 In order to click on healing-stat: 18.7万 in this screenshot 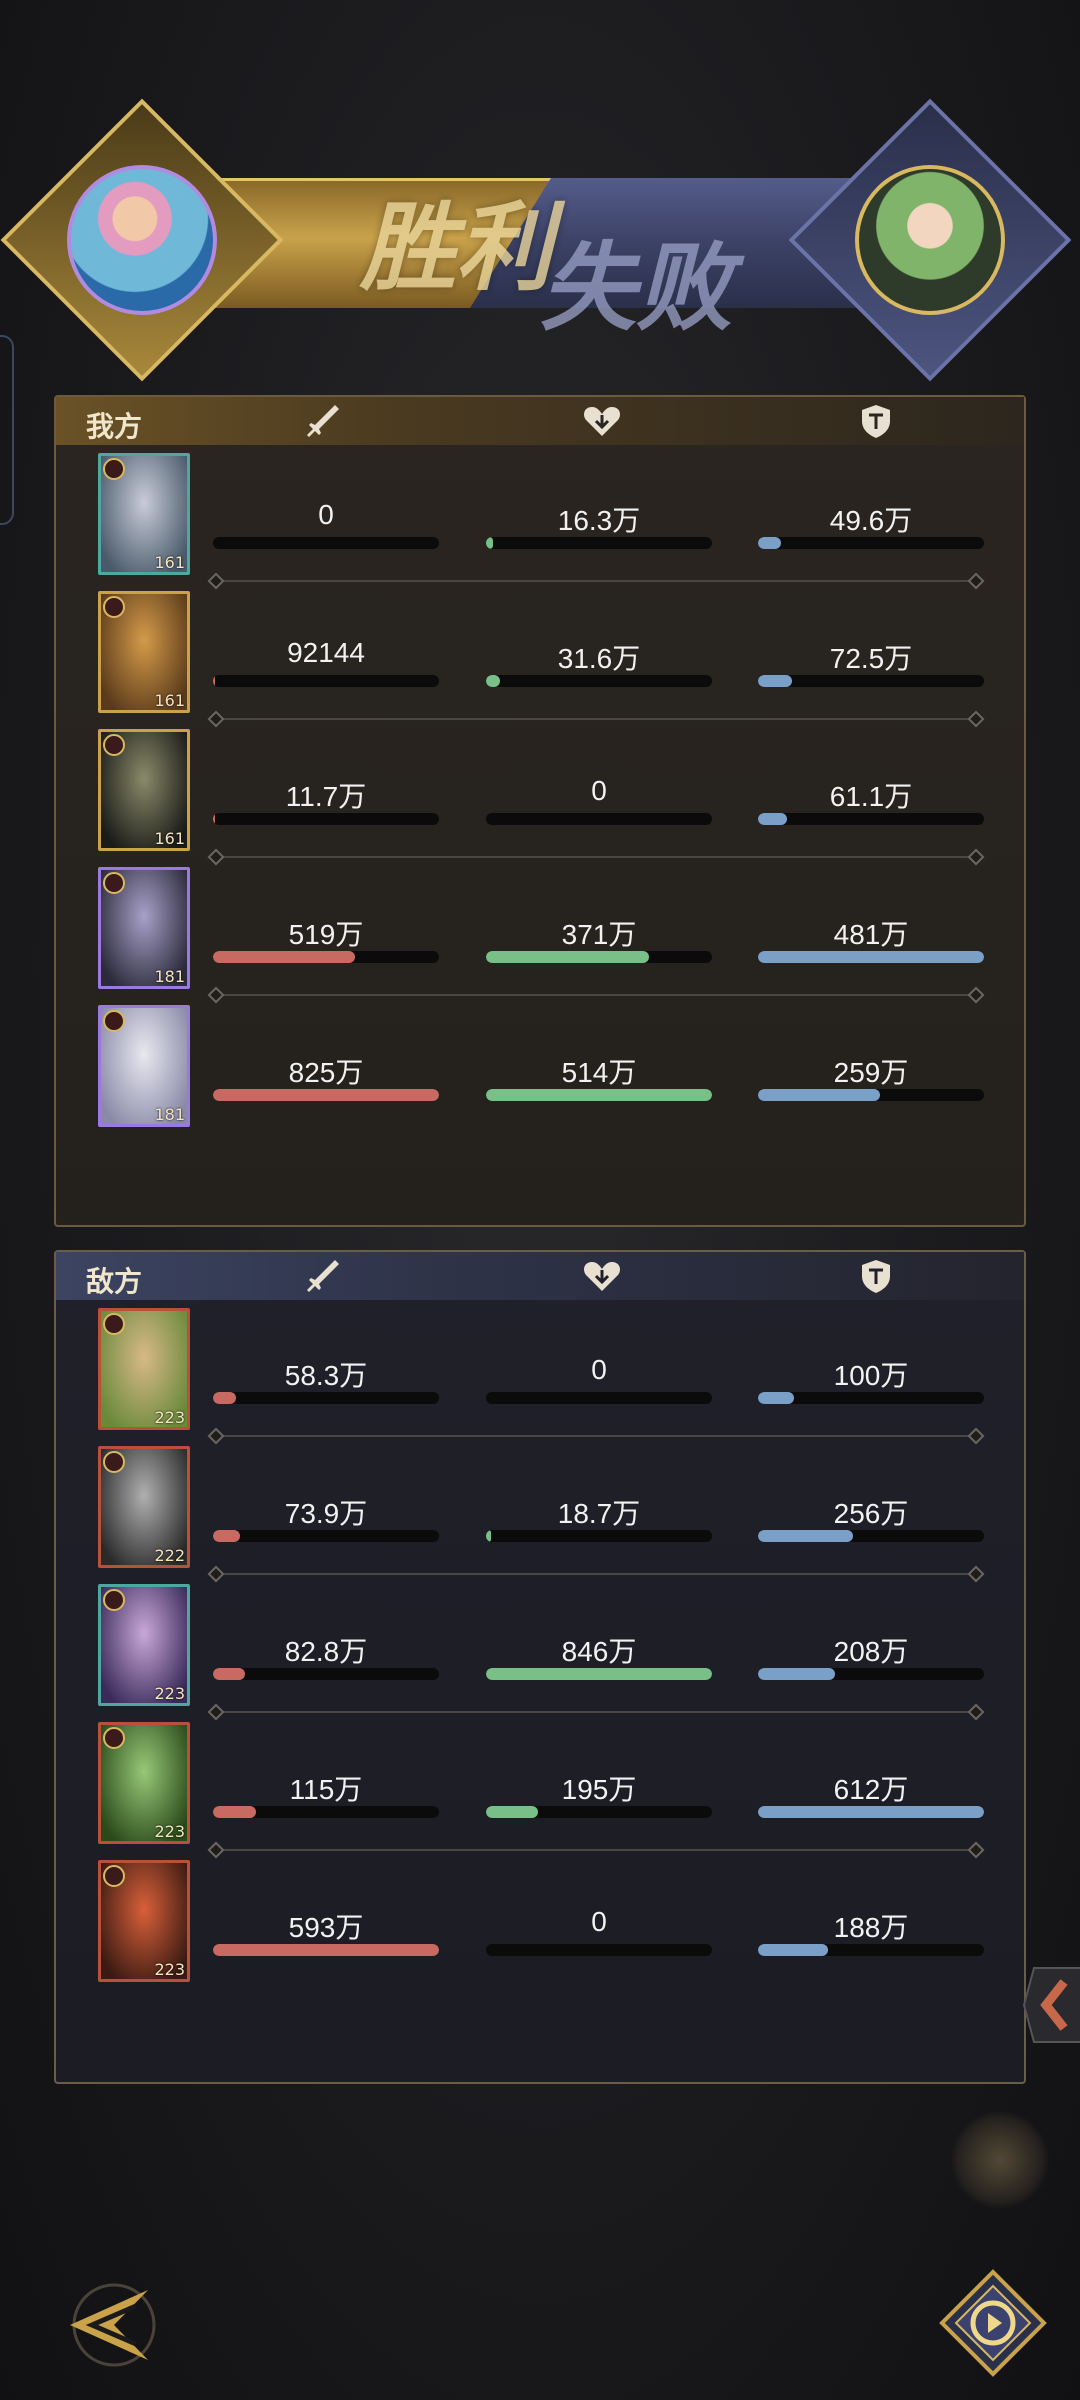, I will do `click(599, 1517)`.